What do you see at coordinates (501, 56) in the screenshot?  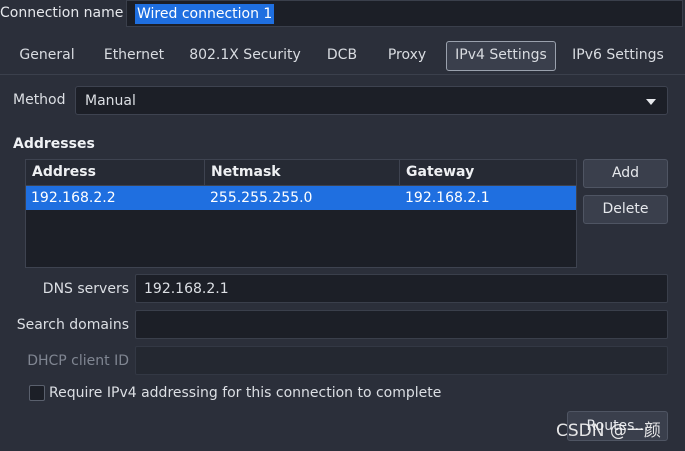 I see `tab-ipv4-settings: IPv4 Settings` at bounding box center [501, 56].